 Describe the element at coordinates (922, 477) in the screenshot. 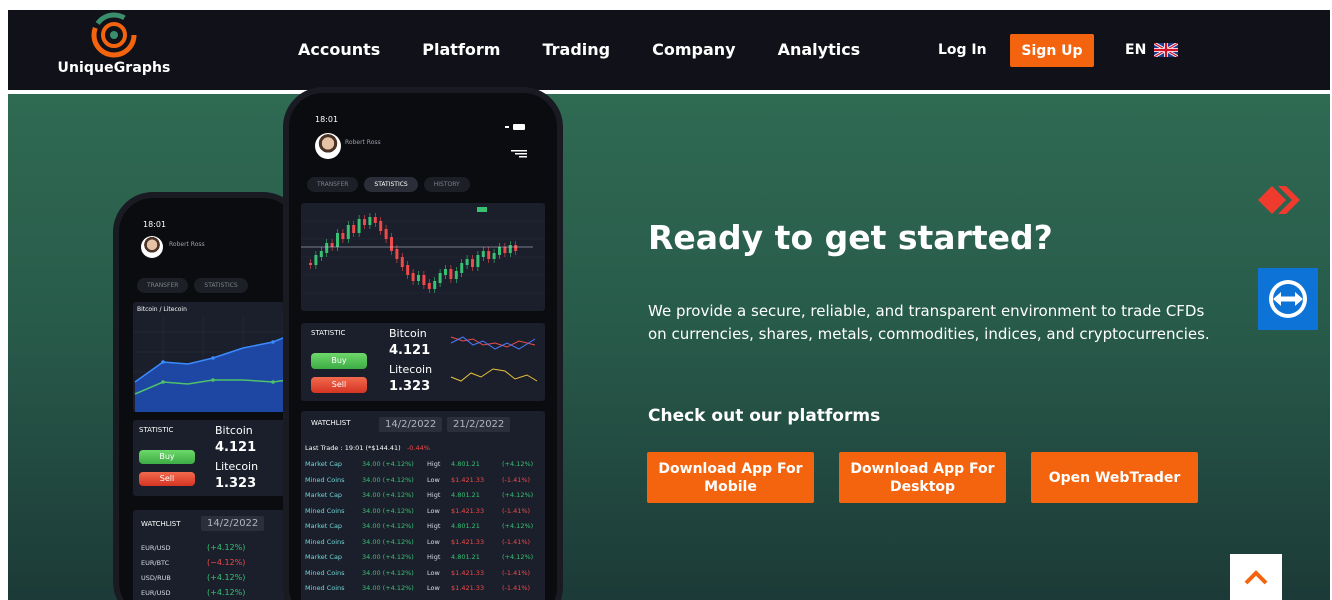

I see `download-desktop-button: Download App For Desktop` at that location.